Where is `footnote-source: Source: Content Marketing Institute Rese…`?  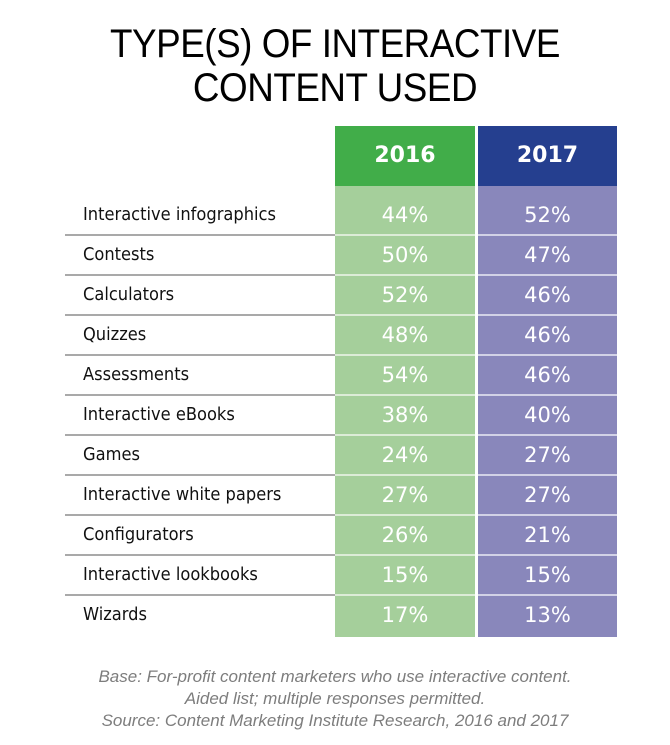
footnote-source: Source: Content Marketing Institute Rese… is located at coordinates (335, 720).